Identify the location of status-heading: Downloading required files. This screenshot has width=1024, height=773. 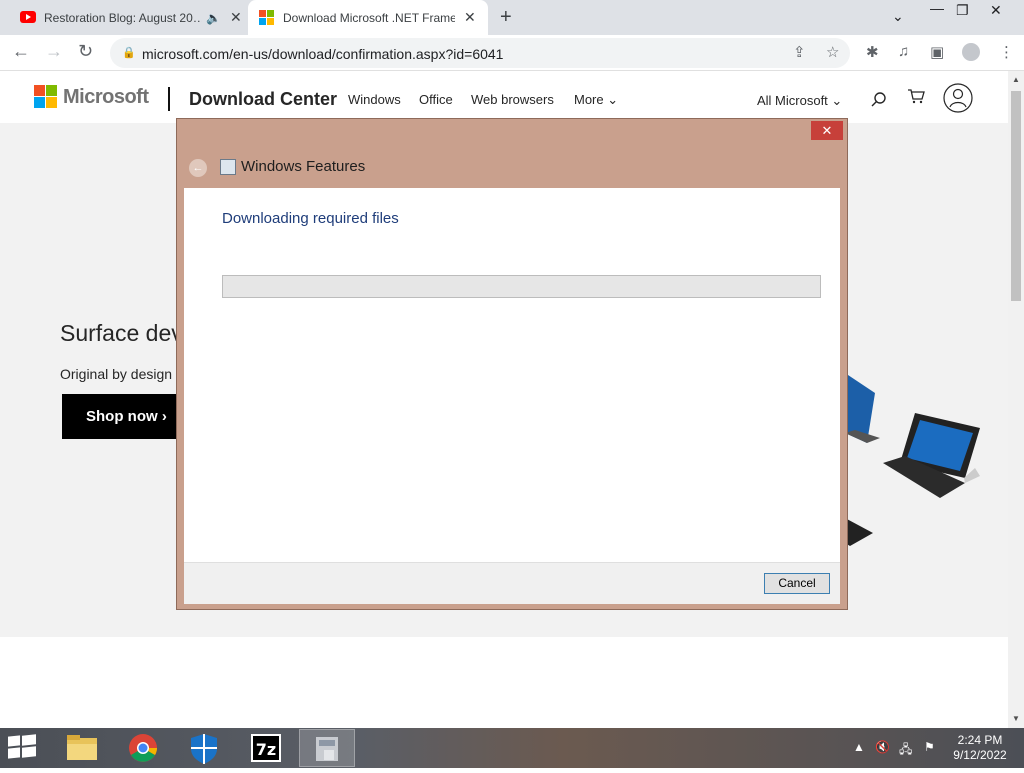
(310, 218).